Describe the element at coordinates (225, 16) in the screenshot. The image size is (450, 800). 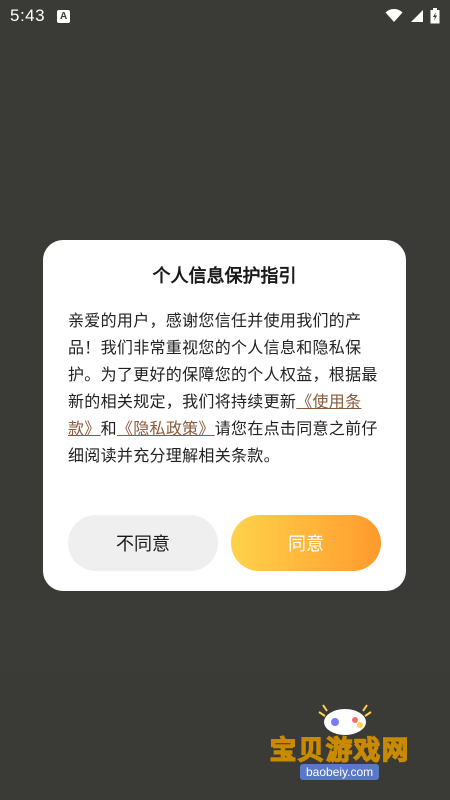
I see `status-bar: 5:43 A` at that location.